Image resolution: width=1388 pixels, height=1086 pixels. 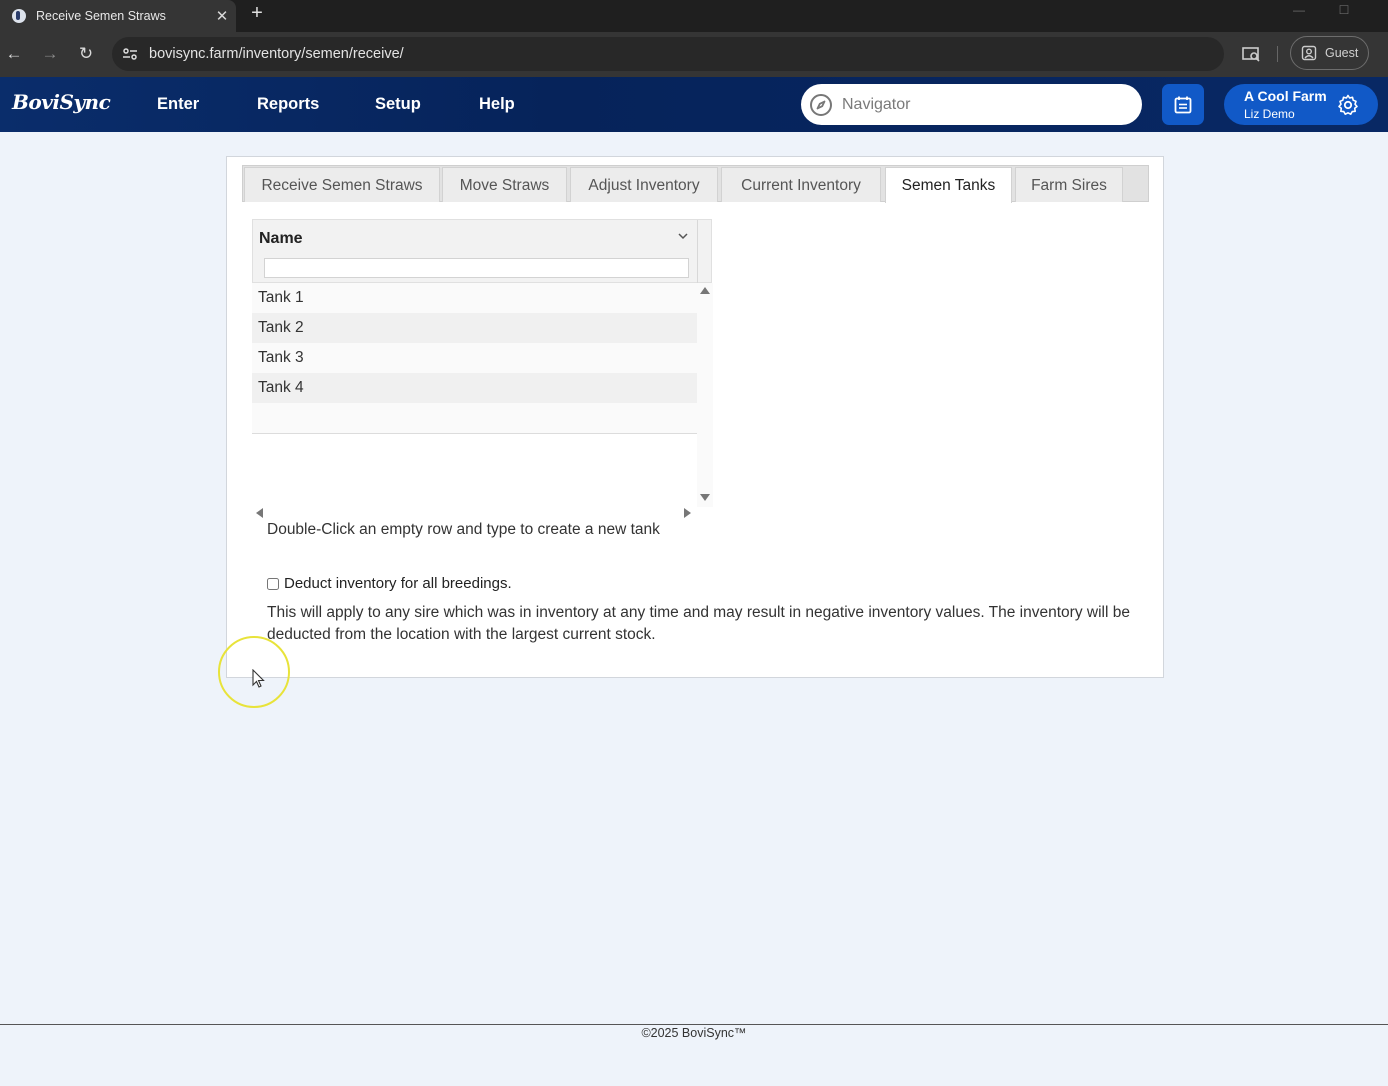 I want to click on close-tab-icon: ✕, so click(x=222, y=16).